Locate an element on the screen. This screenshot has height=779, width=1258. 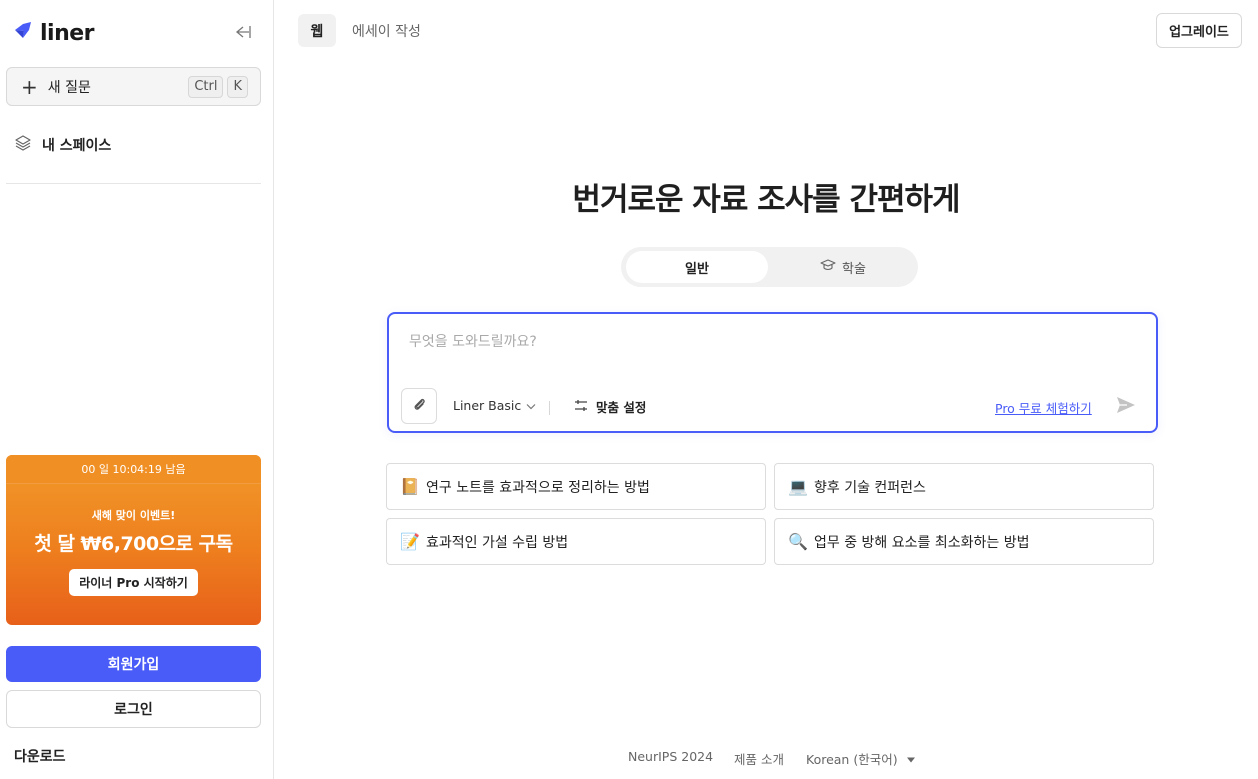
start-pro-button: 라이너 Pro 시작하기 is located at coordinates (133, 582).